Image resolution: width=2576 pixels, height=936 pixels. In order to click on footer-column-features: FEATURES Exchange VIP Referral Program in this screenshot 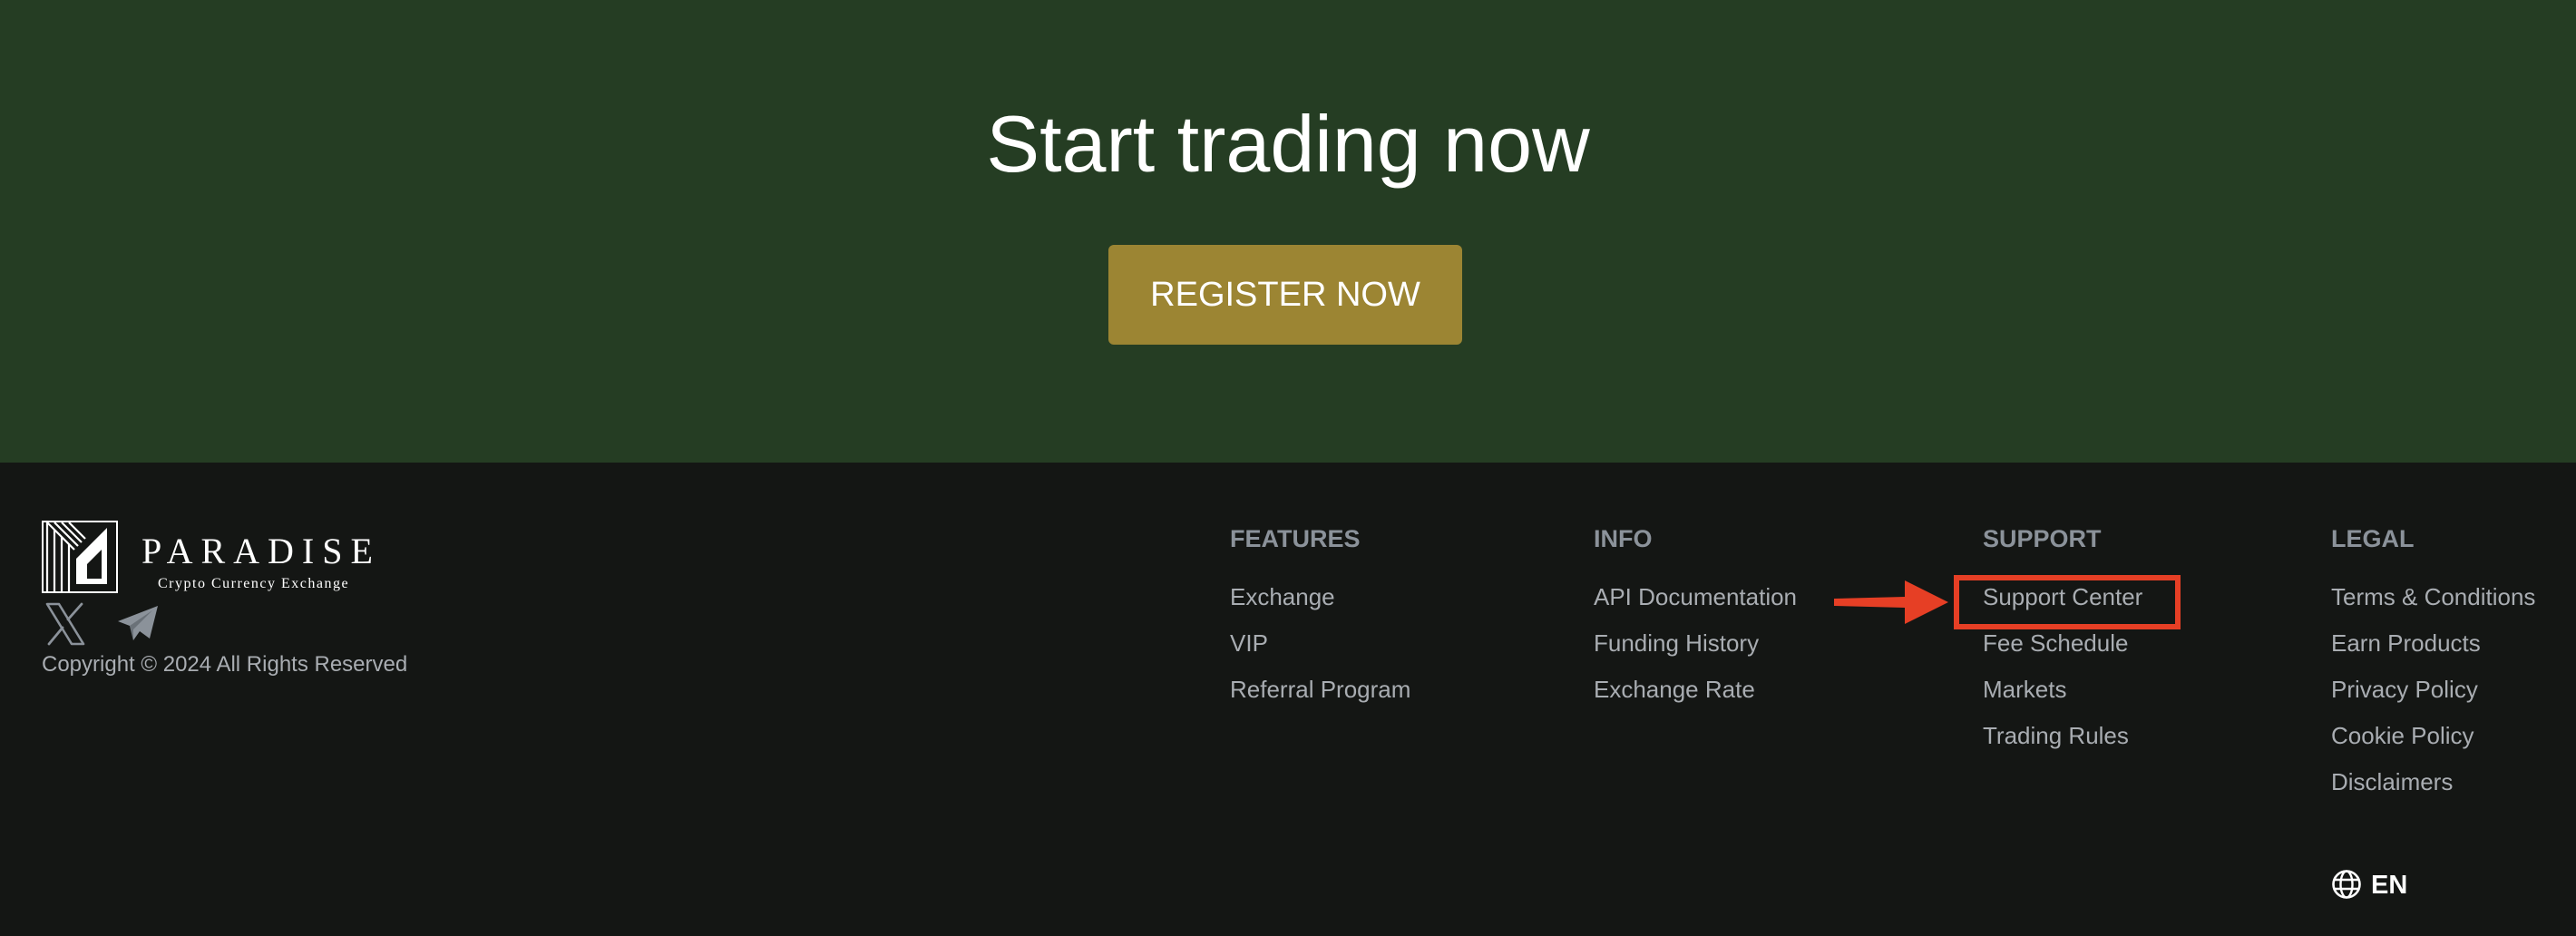, I will do `click(1320, 620)`.